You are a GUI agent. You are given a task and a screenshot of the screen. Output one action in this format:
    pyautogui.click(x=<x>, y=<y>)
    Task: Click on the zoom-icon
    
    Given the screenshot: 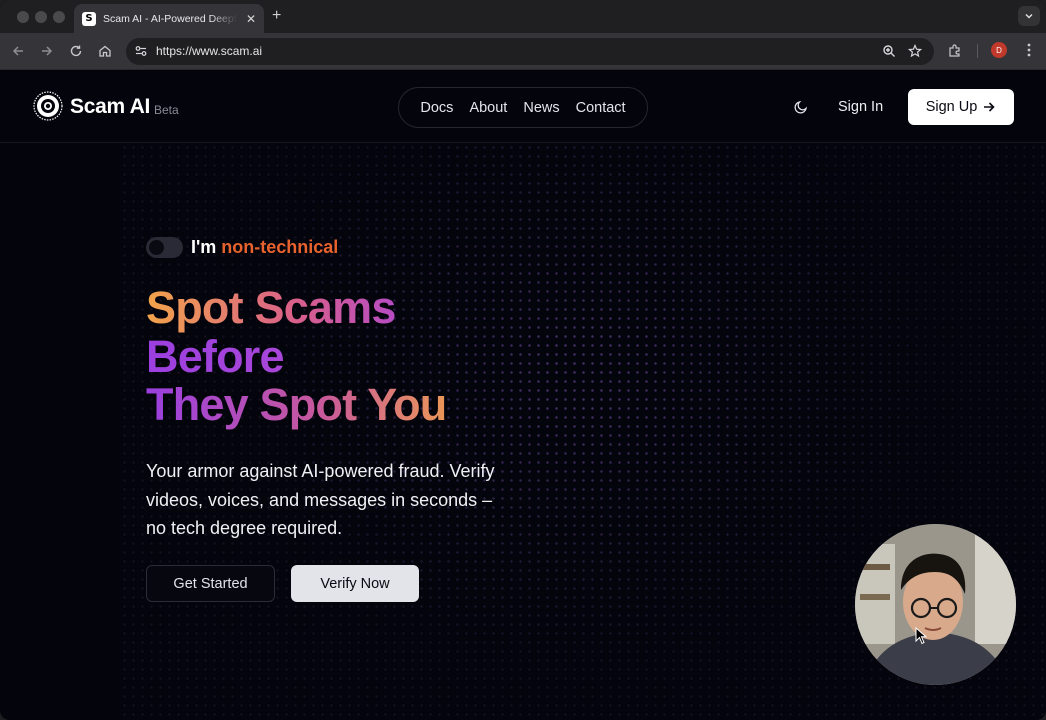 What is the action you would take?
    pyautogui.click(x=889, y=51)
    